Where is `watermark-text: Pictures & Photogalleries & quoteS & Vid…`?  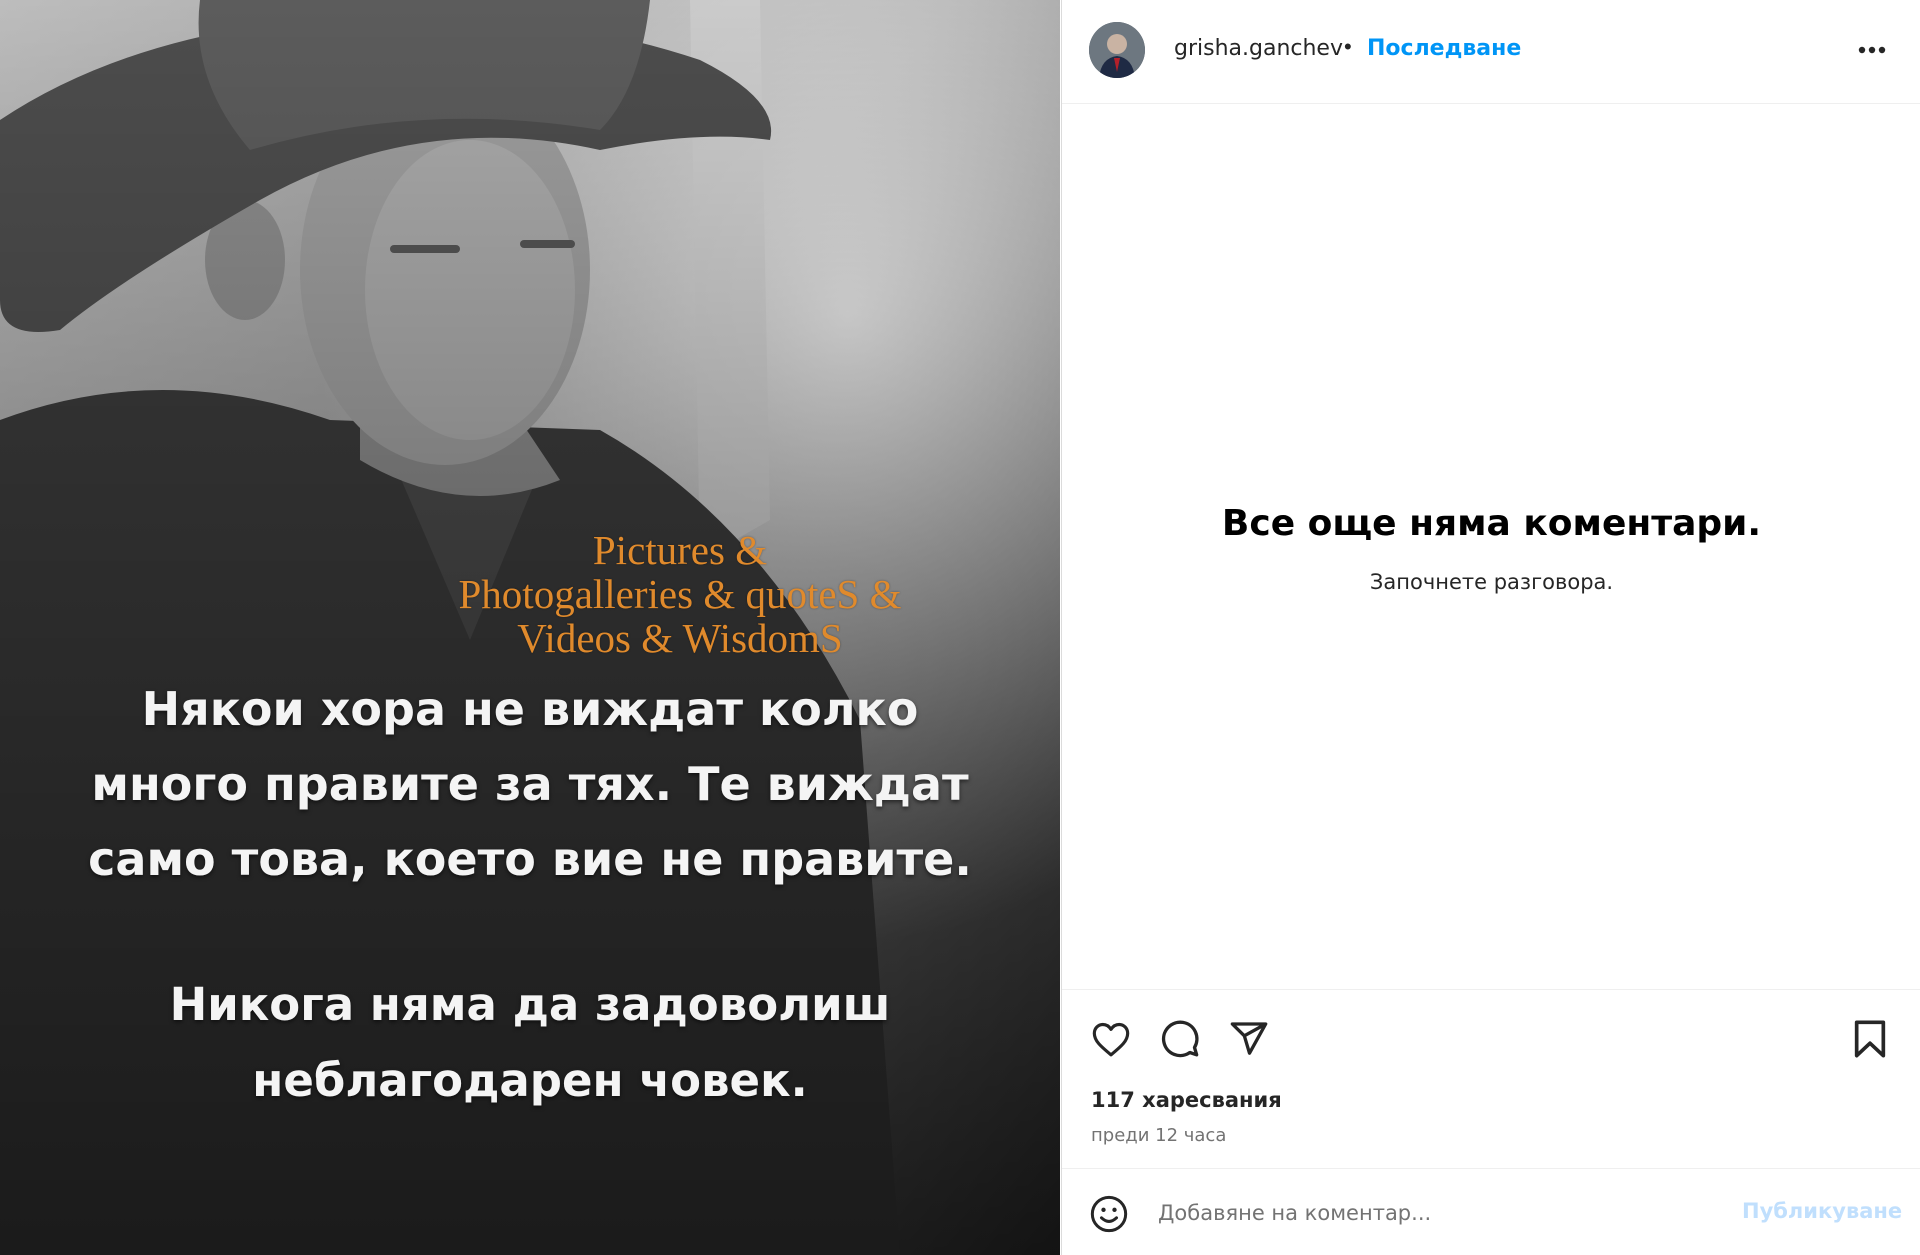
watermark-text: Pictures & Photogalleries & quoteS & Vid… is located at coordinates (680, 594).